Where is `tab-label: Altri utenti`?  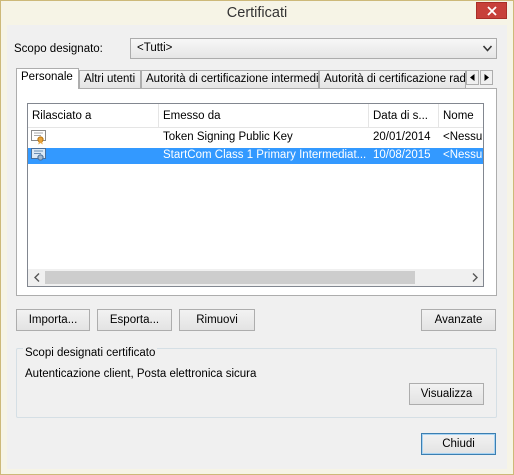
tab-label: Altri utenti is located at coordinates (110, 79).